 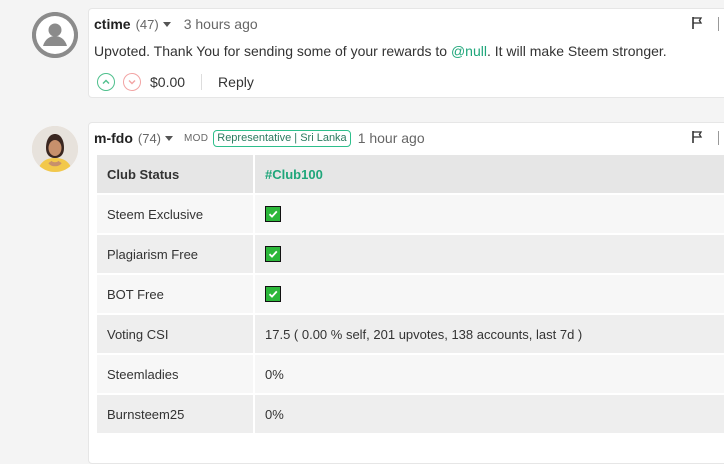 I want to click on author-reputation: (47), so click(x=147, y=24).